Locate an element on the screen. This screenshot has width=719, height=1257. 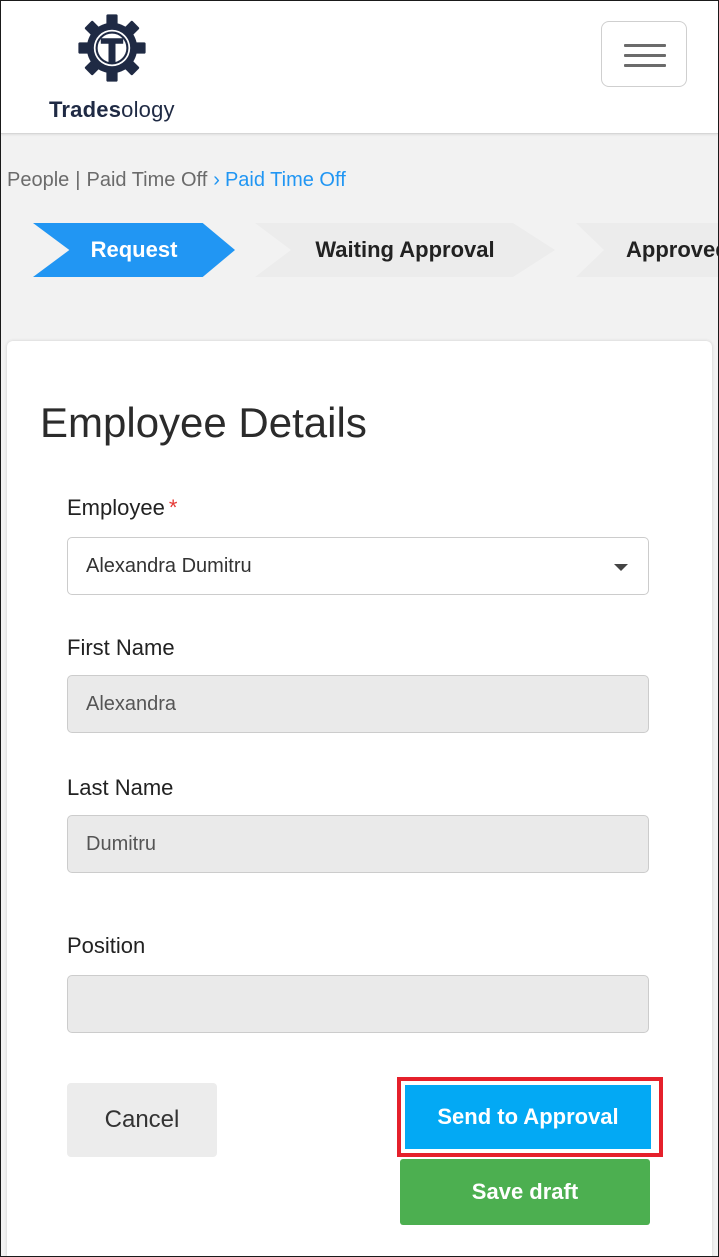
position-field is located at coordinates (358, 1004).